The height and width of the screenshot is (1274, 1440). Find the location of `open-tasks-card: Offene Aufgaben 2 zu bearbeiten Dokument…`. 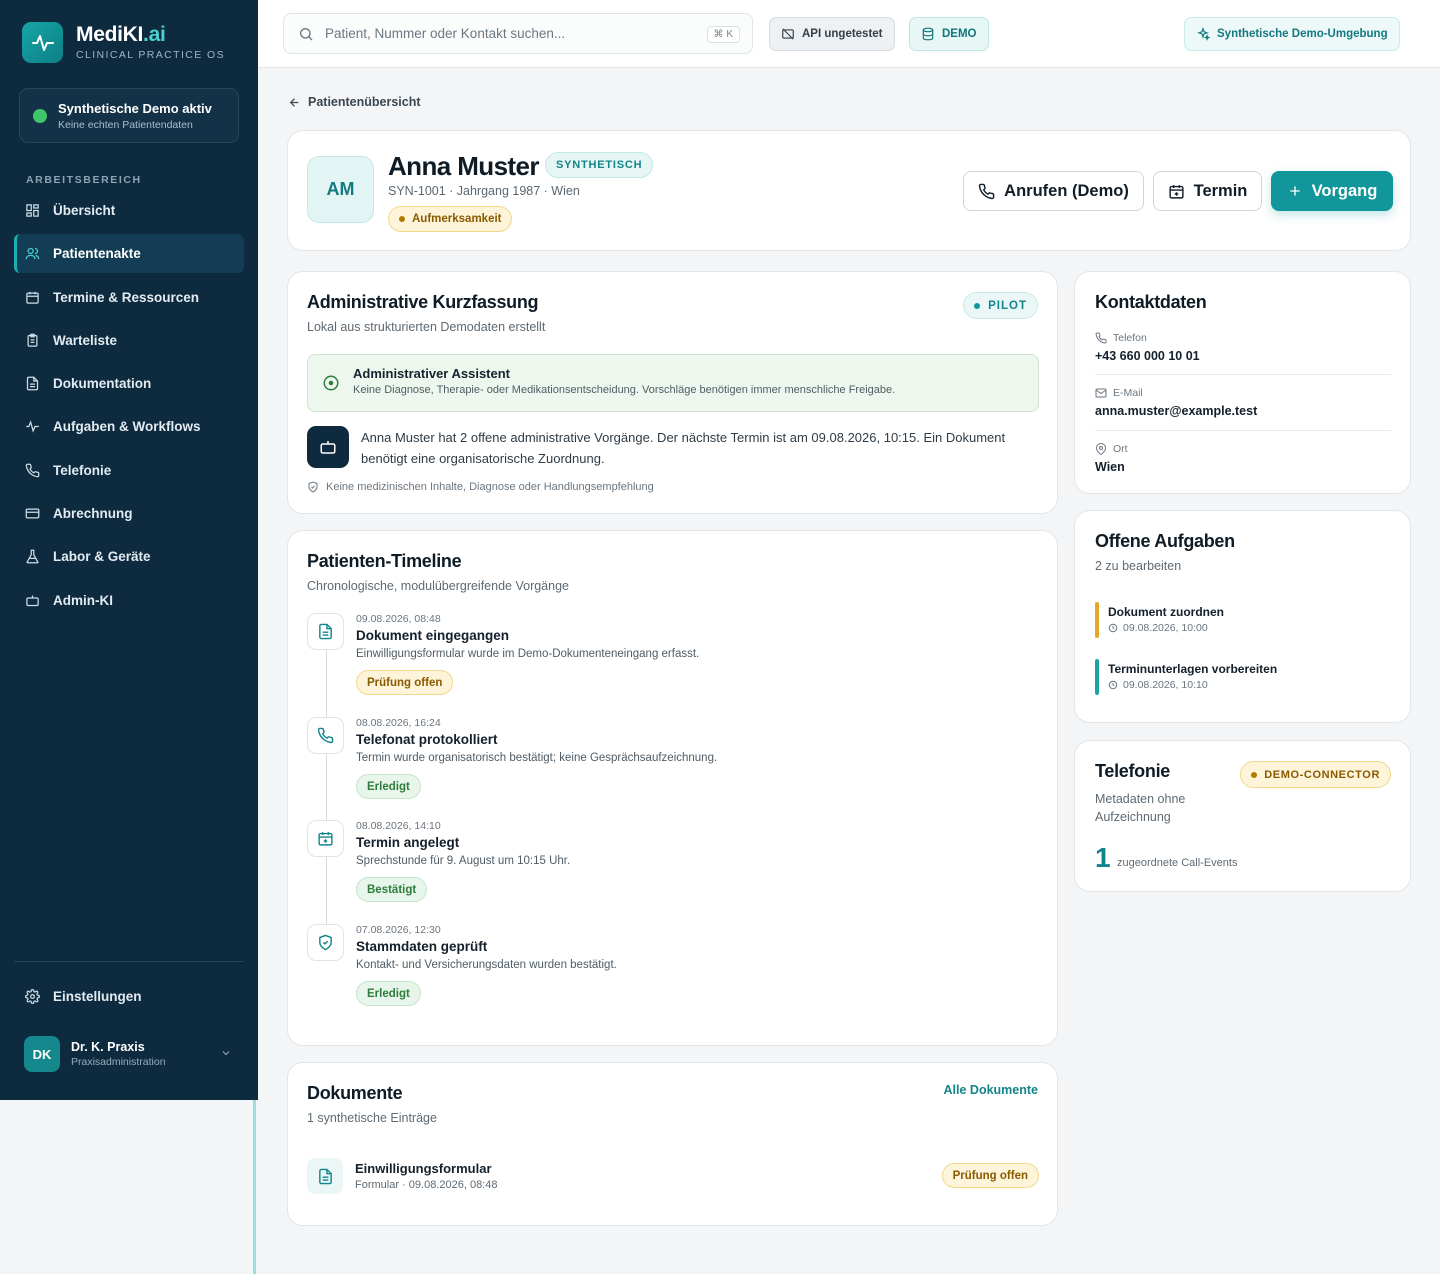

open-tasks-card: Offene Aufgaben 2 zu bearbeiten Dokument… is located at coordinates (1242, 616).